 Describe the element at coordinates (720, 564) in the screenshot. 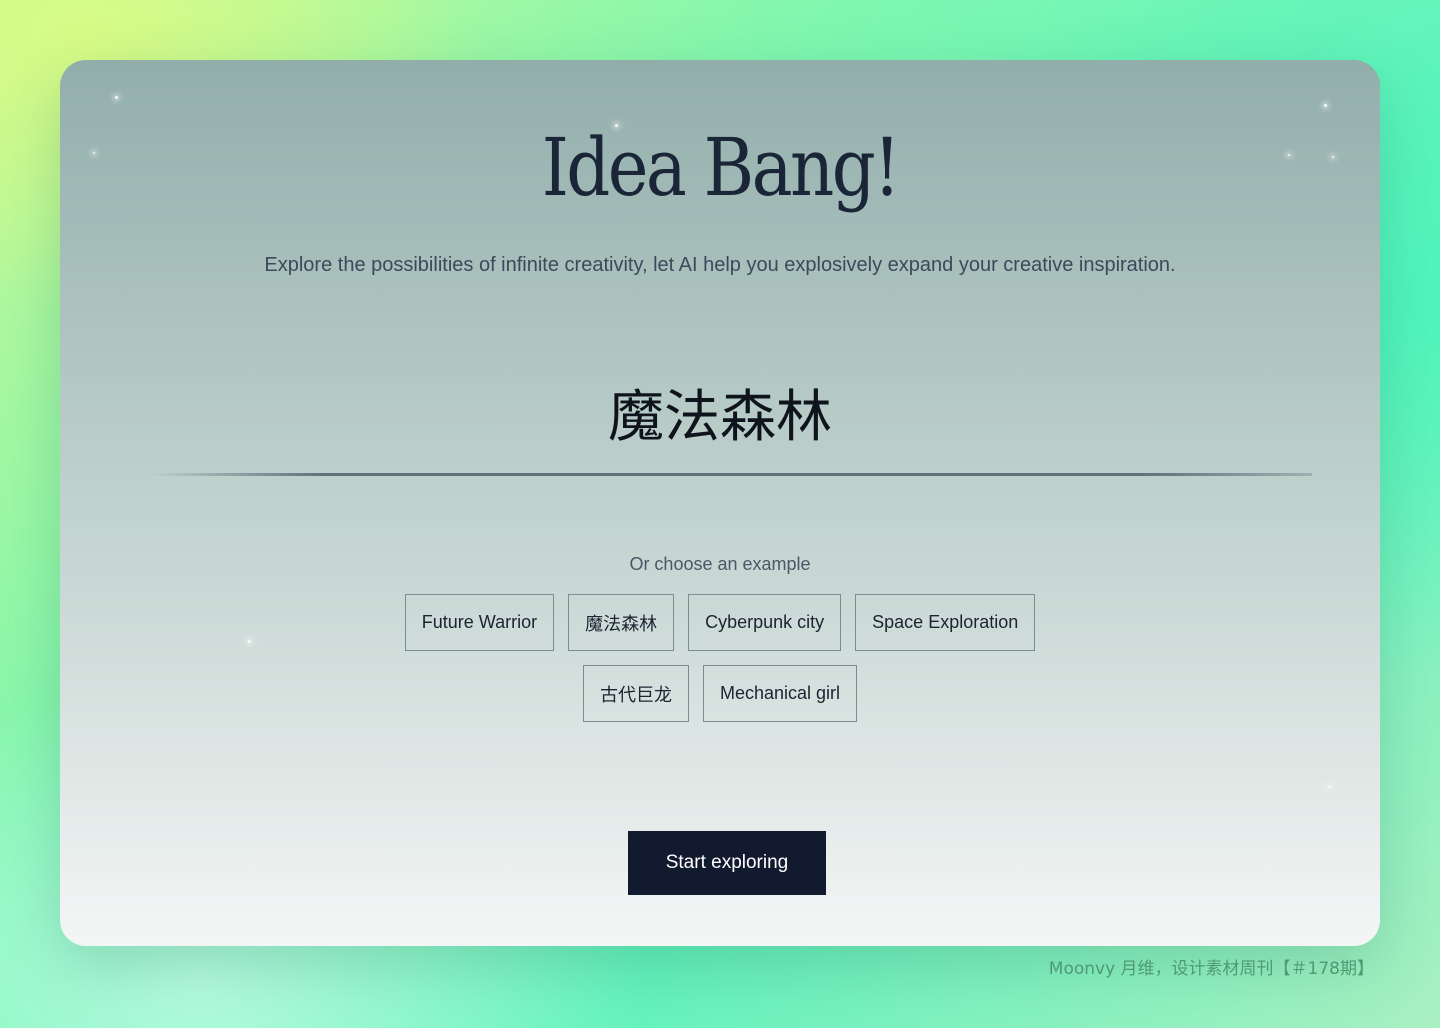

I see `examples-label: Or choose an example` at that location.